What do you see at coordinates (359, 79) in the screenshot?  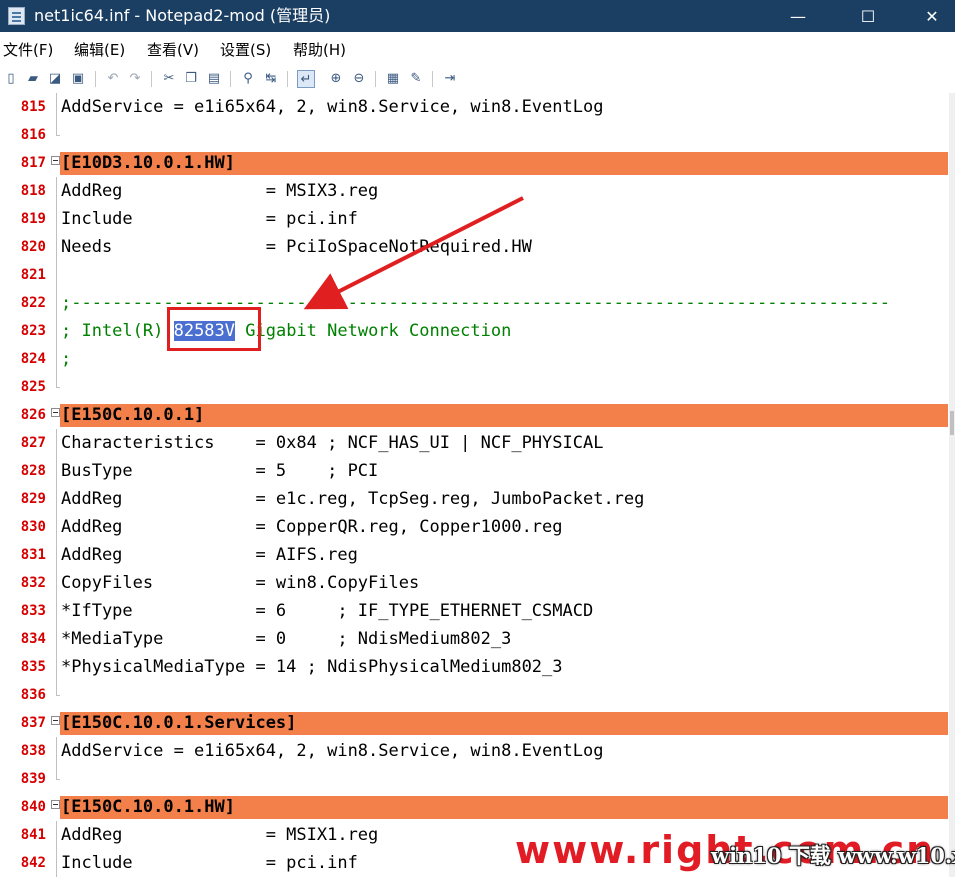 I see `zoom-out-icon: ⊖` at bounding box center [359, 79].